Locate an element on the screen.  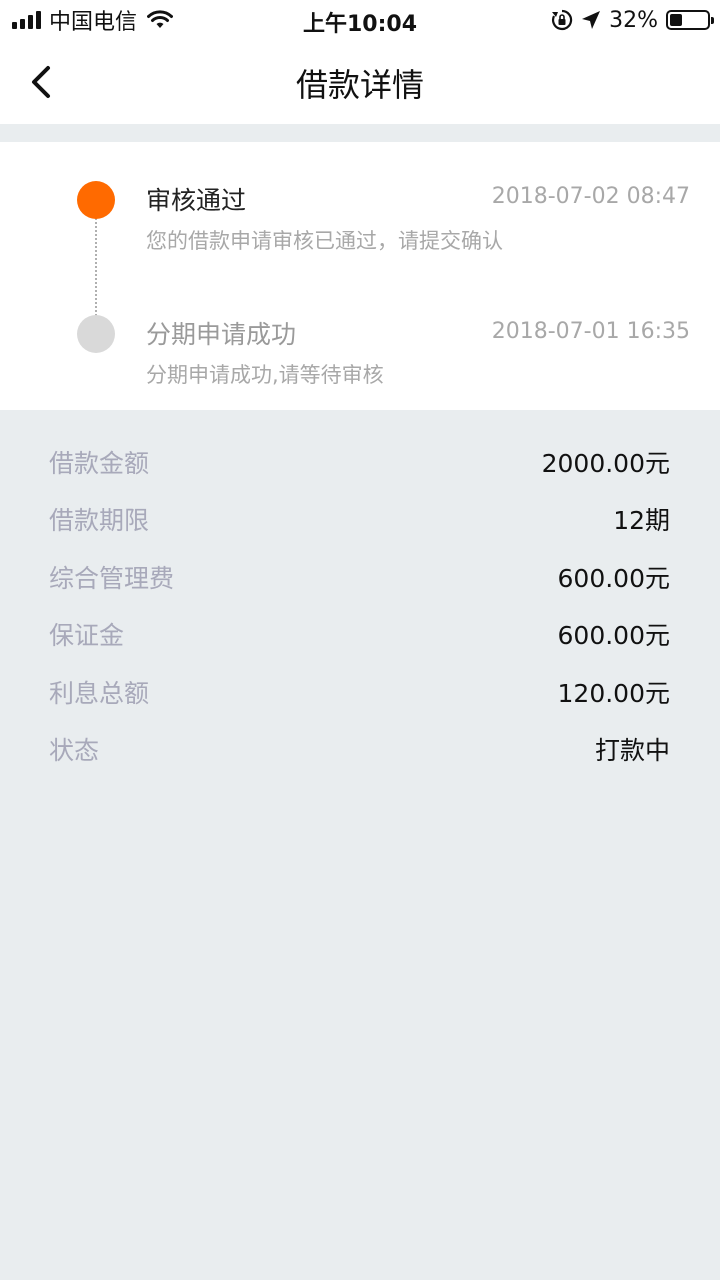
detail-row-loan-amount: 借款金额 2000.00元 is located at coordinates (360, 464).